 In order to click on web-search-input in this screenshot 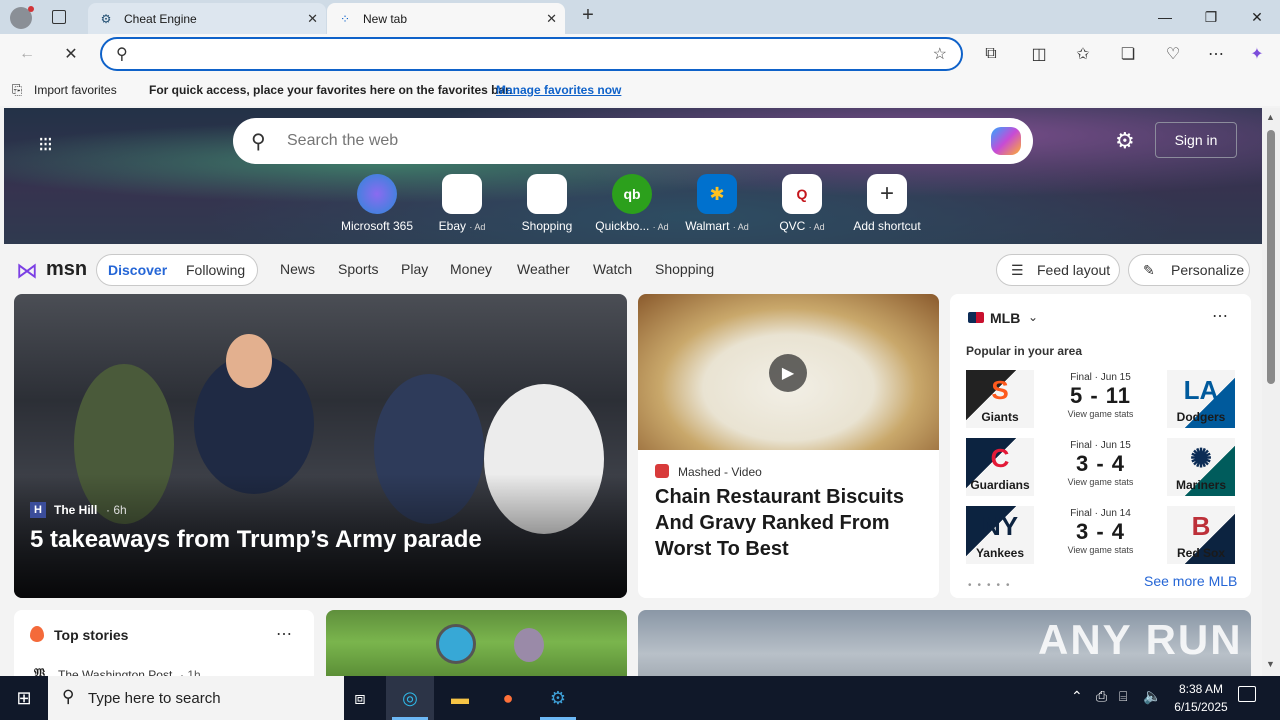, I will do `click(617, 141)`.